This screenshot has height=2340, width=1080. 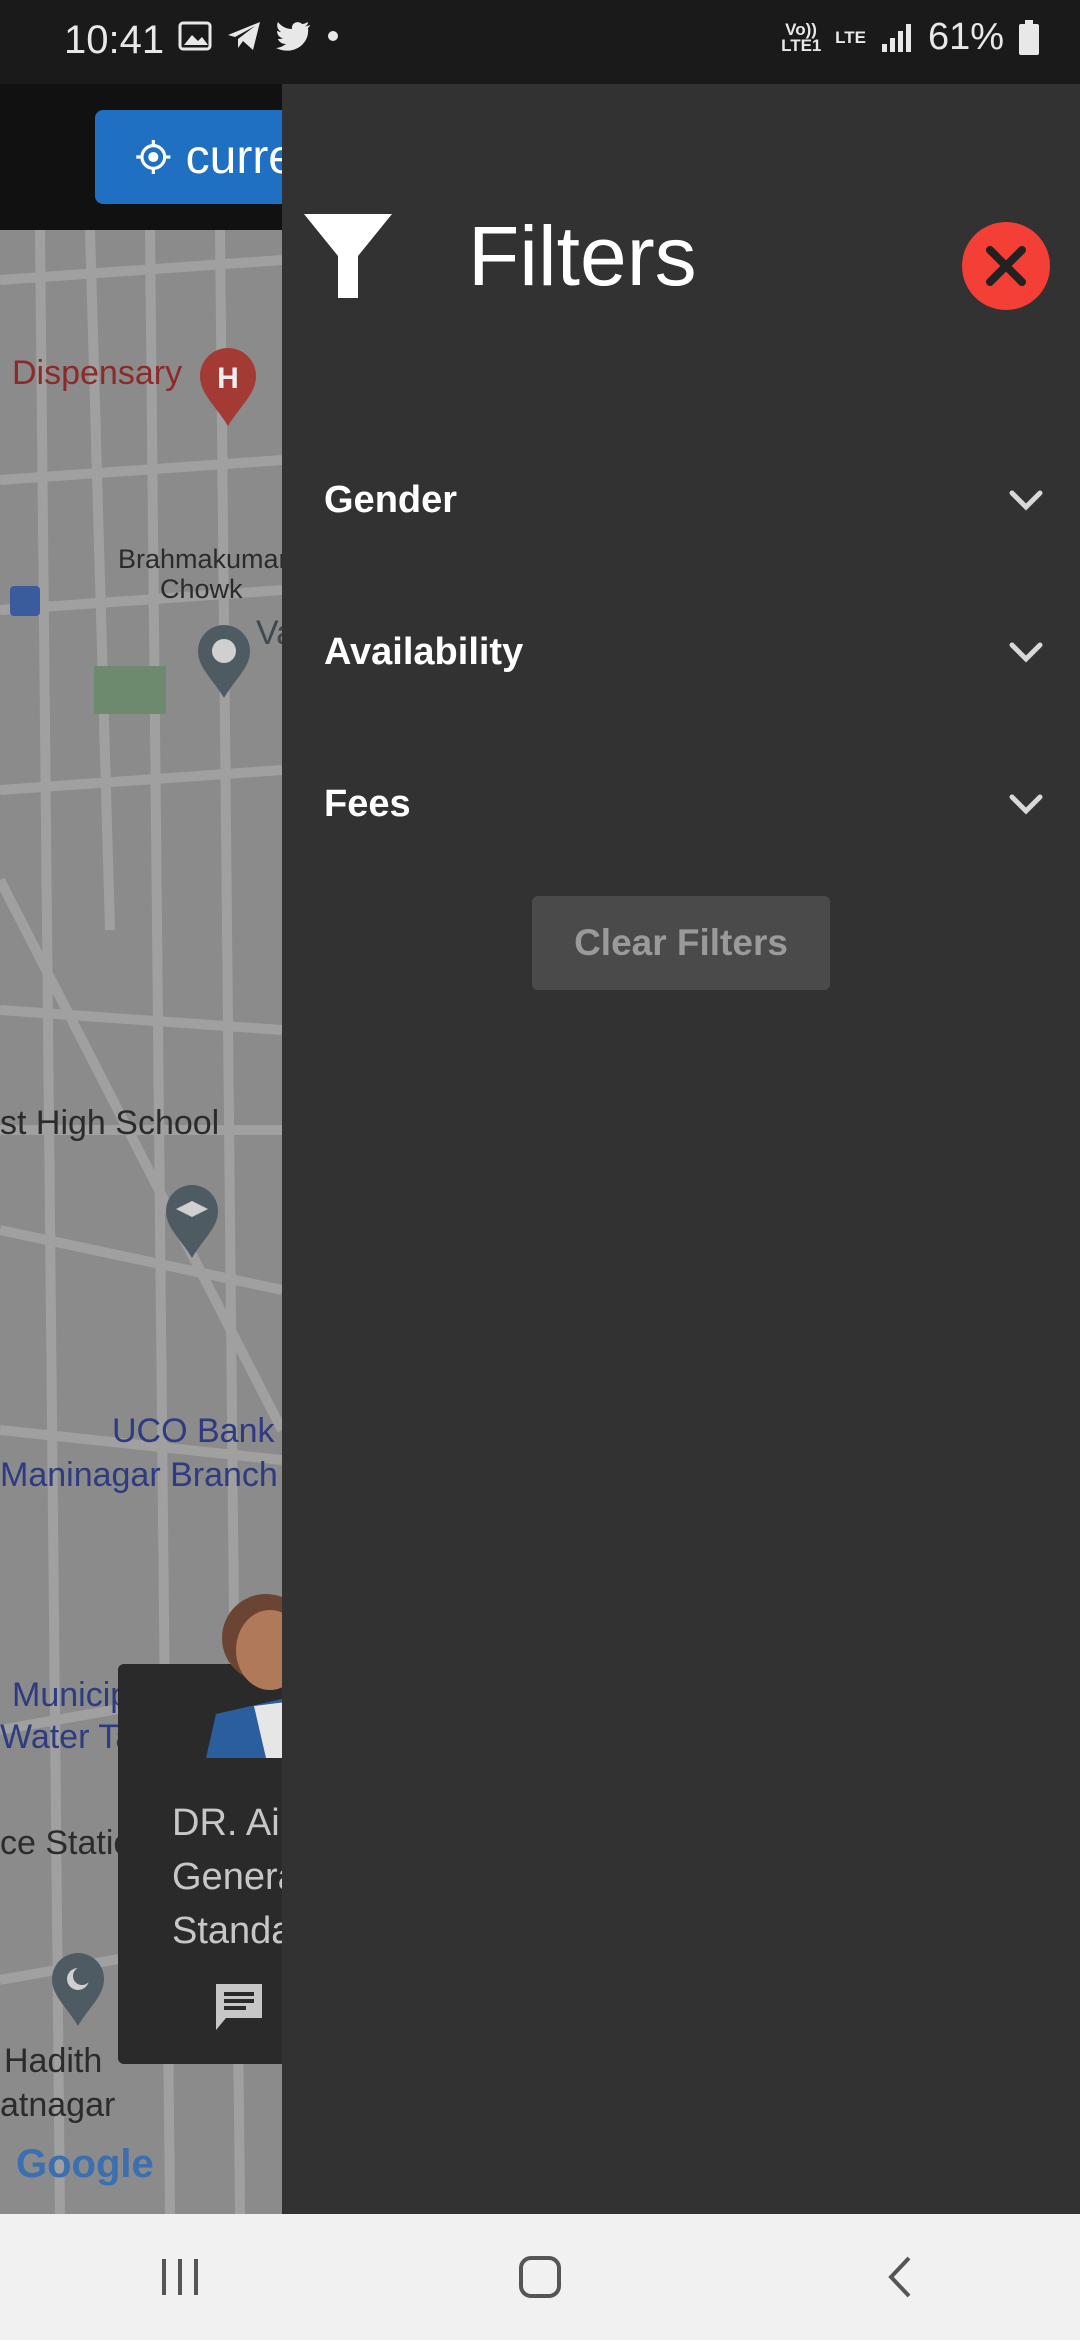 What do you see at coordinates (67, 1737) in the screenshot?
I see `map-label-municipal-2: Water Ta` at bounding box center [67, 1737].